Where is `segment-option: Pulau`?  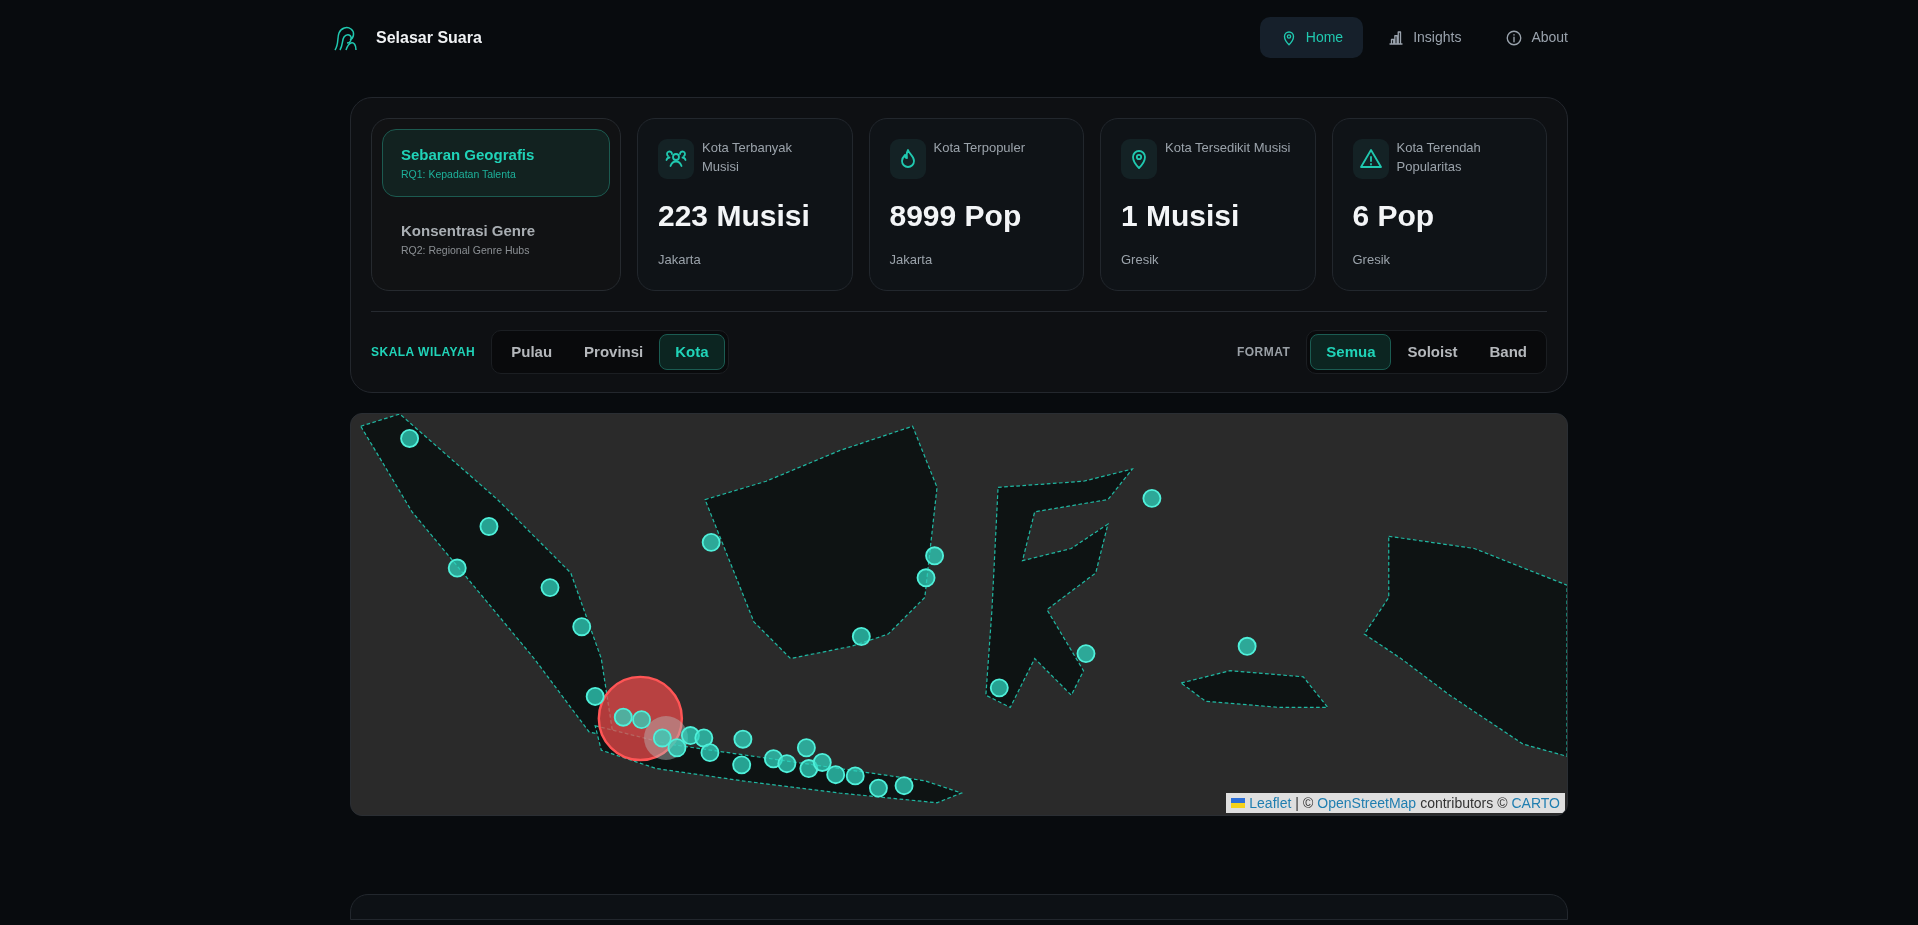
segment-option: Pulau is located at coordinates (532, 351).